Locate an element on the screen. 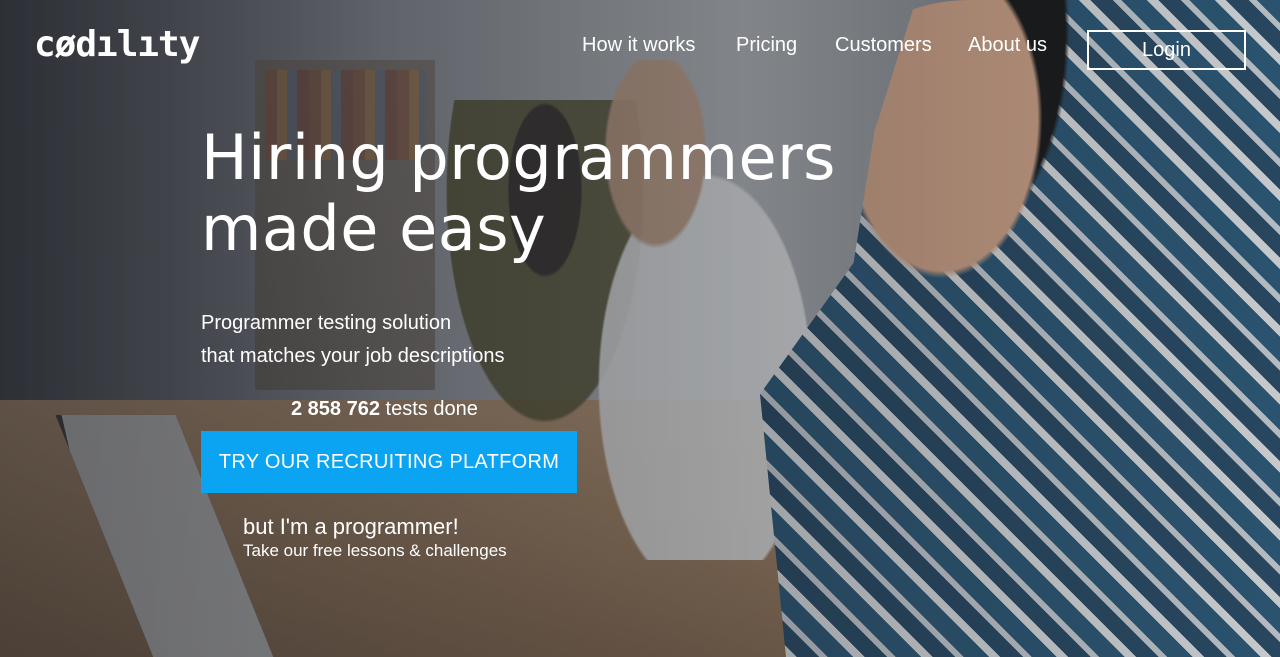 The width and height of the screenshot is (1280, 657). headline-line-2: made easy is located at coordinates (374, 228).